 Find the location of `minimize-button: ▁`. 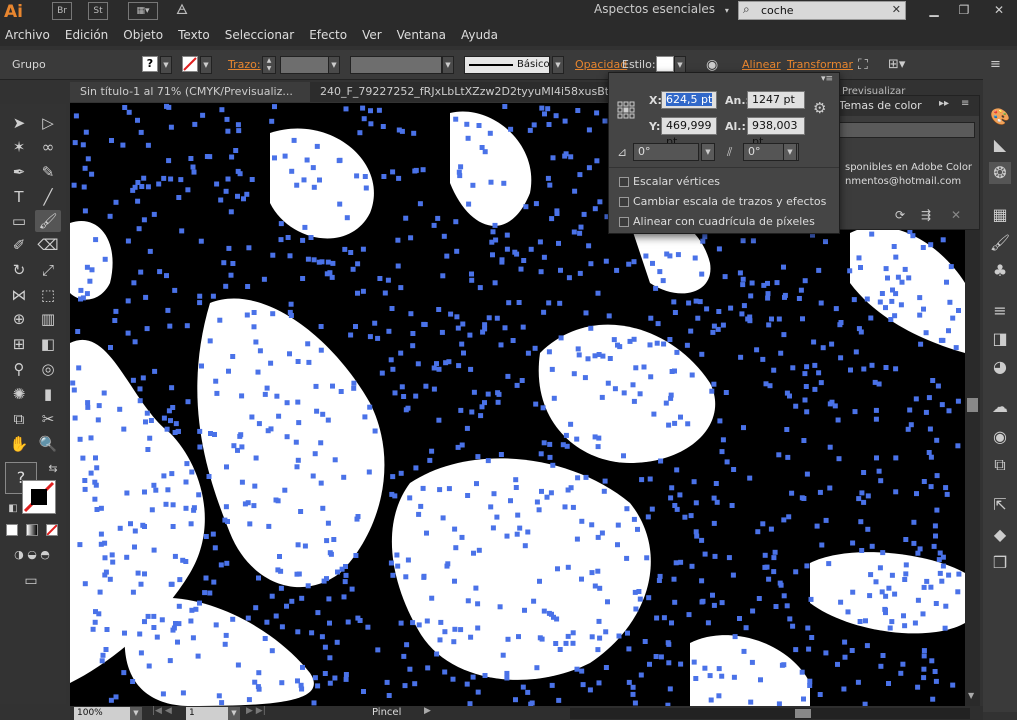

minimize-button: ▁ is located at coordinates (934, 10).